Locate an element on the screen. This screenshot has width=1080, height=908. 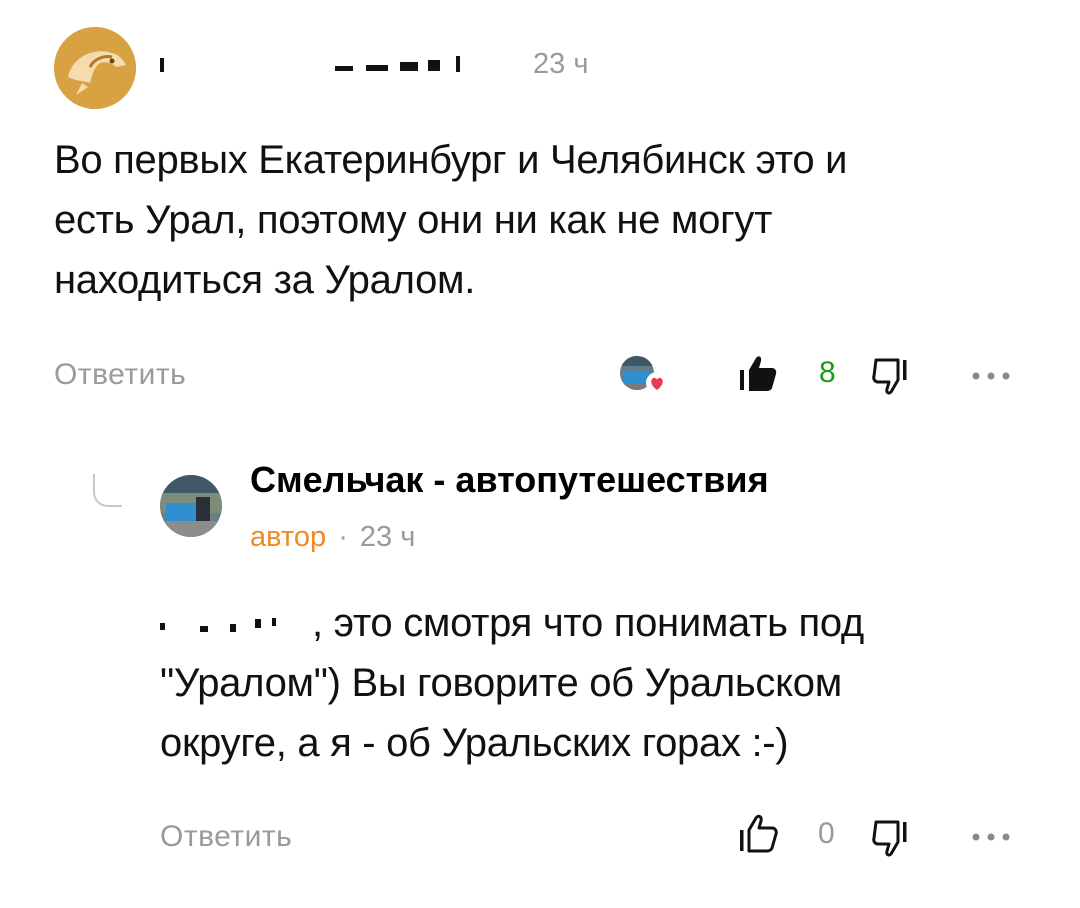
comment-line: находиться за Уралом. is located at coordinates (265, 280).